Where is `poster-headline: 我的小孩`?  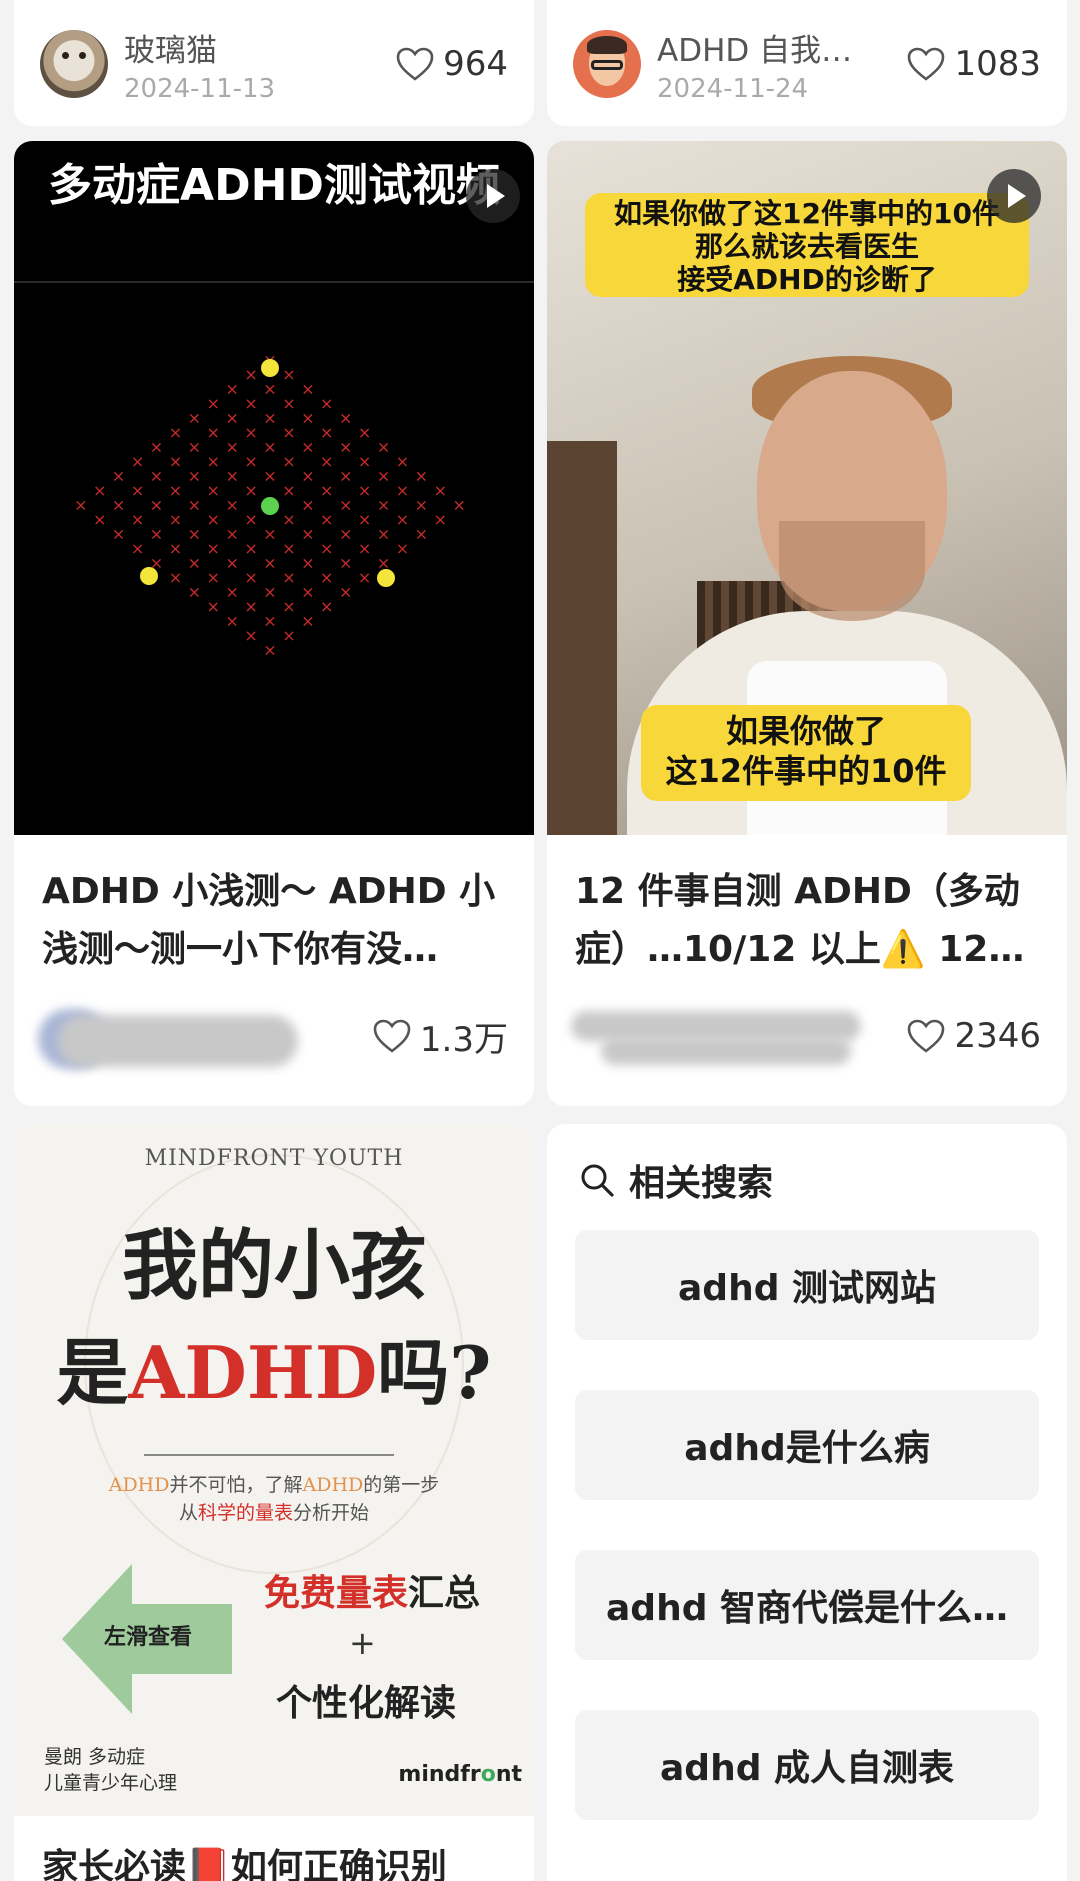
poster-headline: 我的小孩 is located at coordinates (274, 1265).